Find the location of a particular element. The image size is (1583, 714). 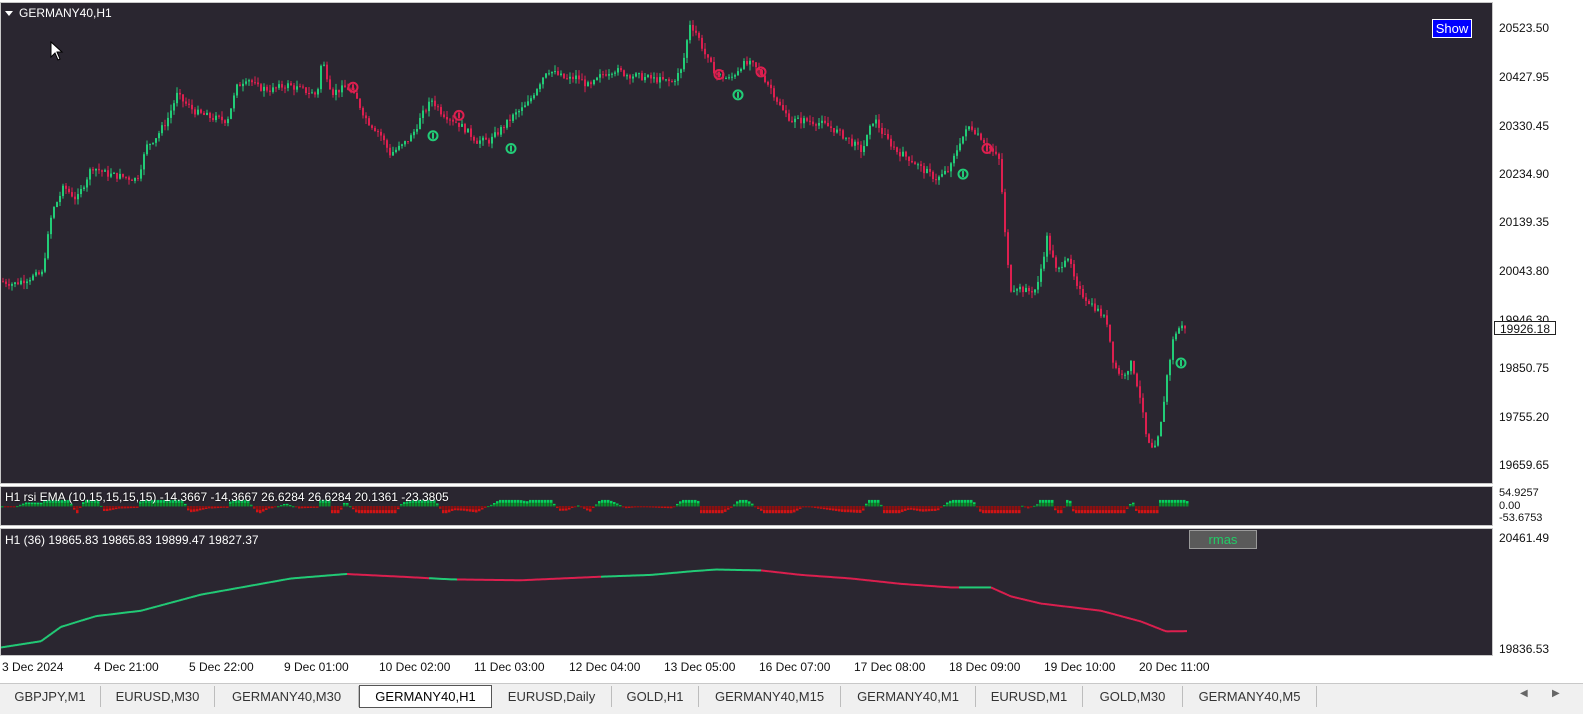

tab-germany40-m5: GERMANY40,M5 is located at coordinates (1250, 696).